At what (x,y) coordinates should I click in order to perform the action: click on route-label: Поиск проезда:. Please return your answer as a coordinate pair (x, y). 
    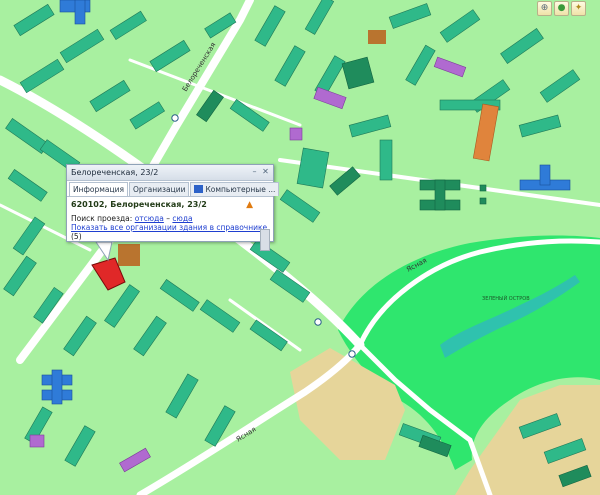
    Looking at the image, I should click on (102, 218).